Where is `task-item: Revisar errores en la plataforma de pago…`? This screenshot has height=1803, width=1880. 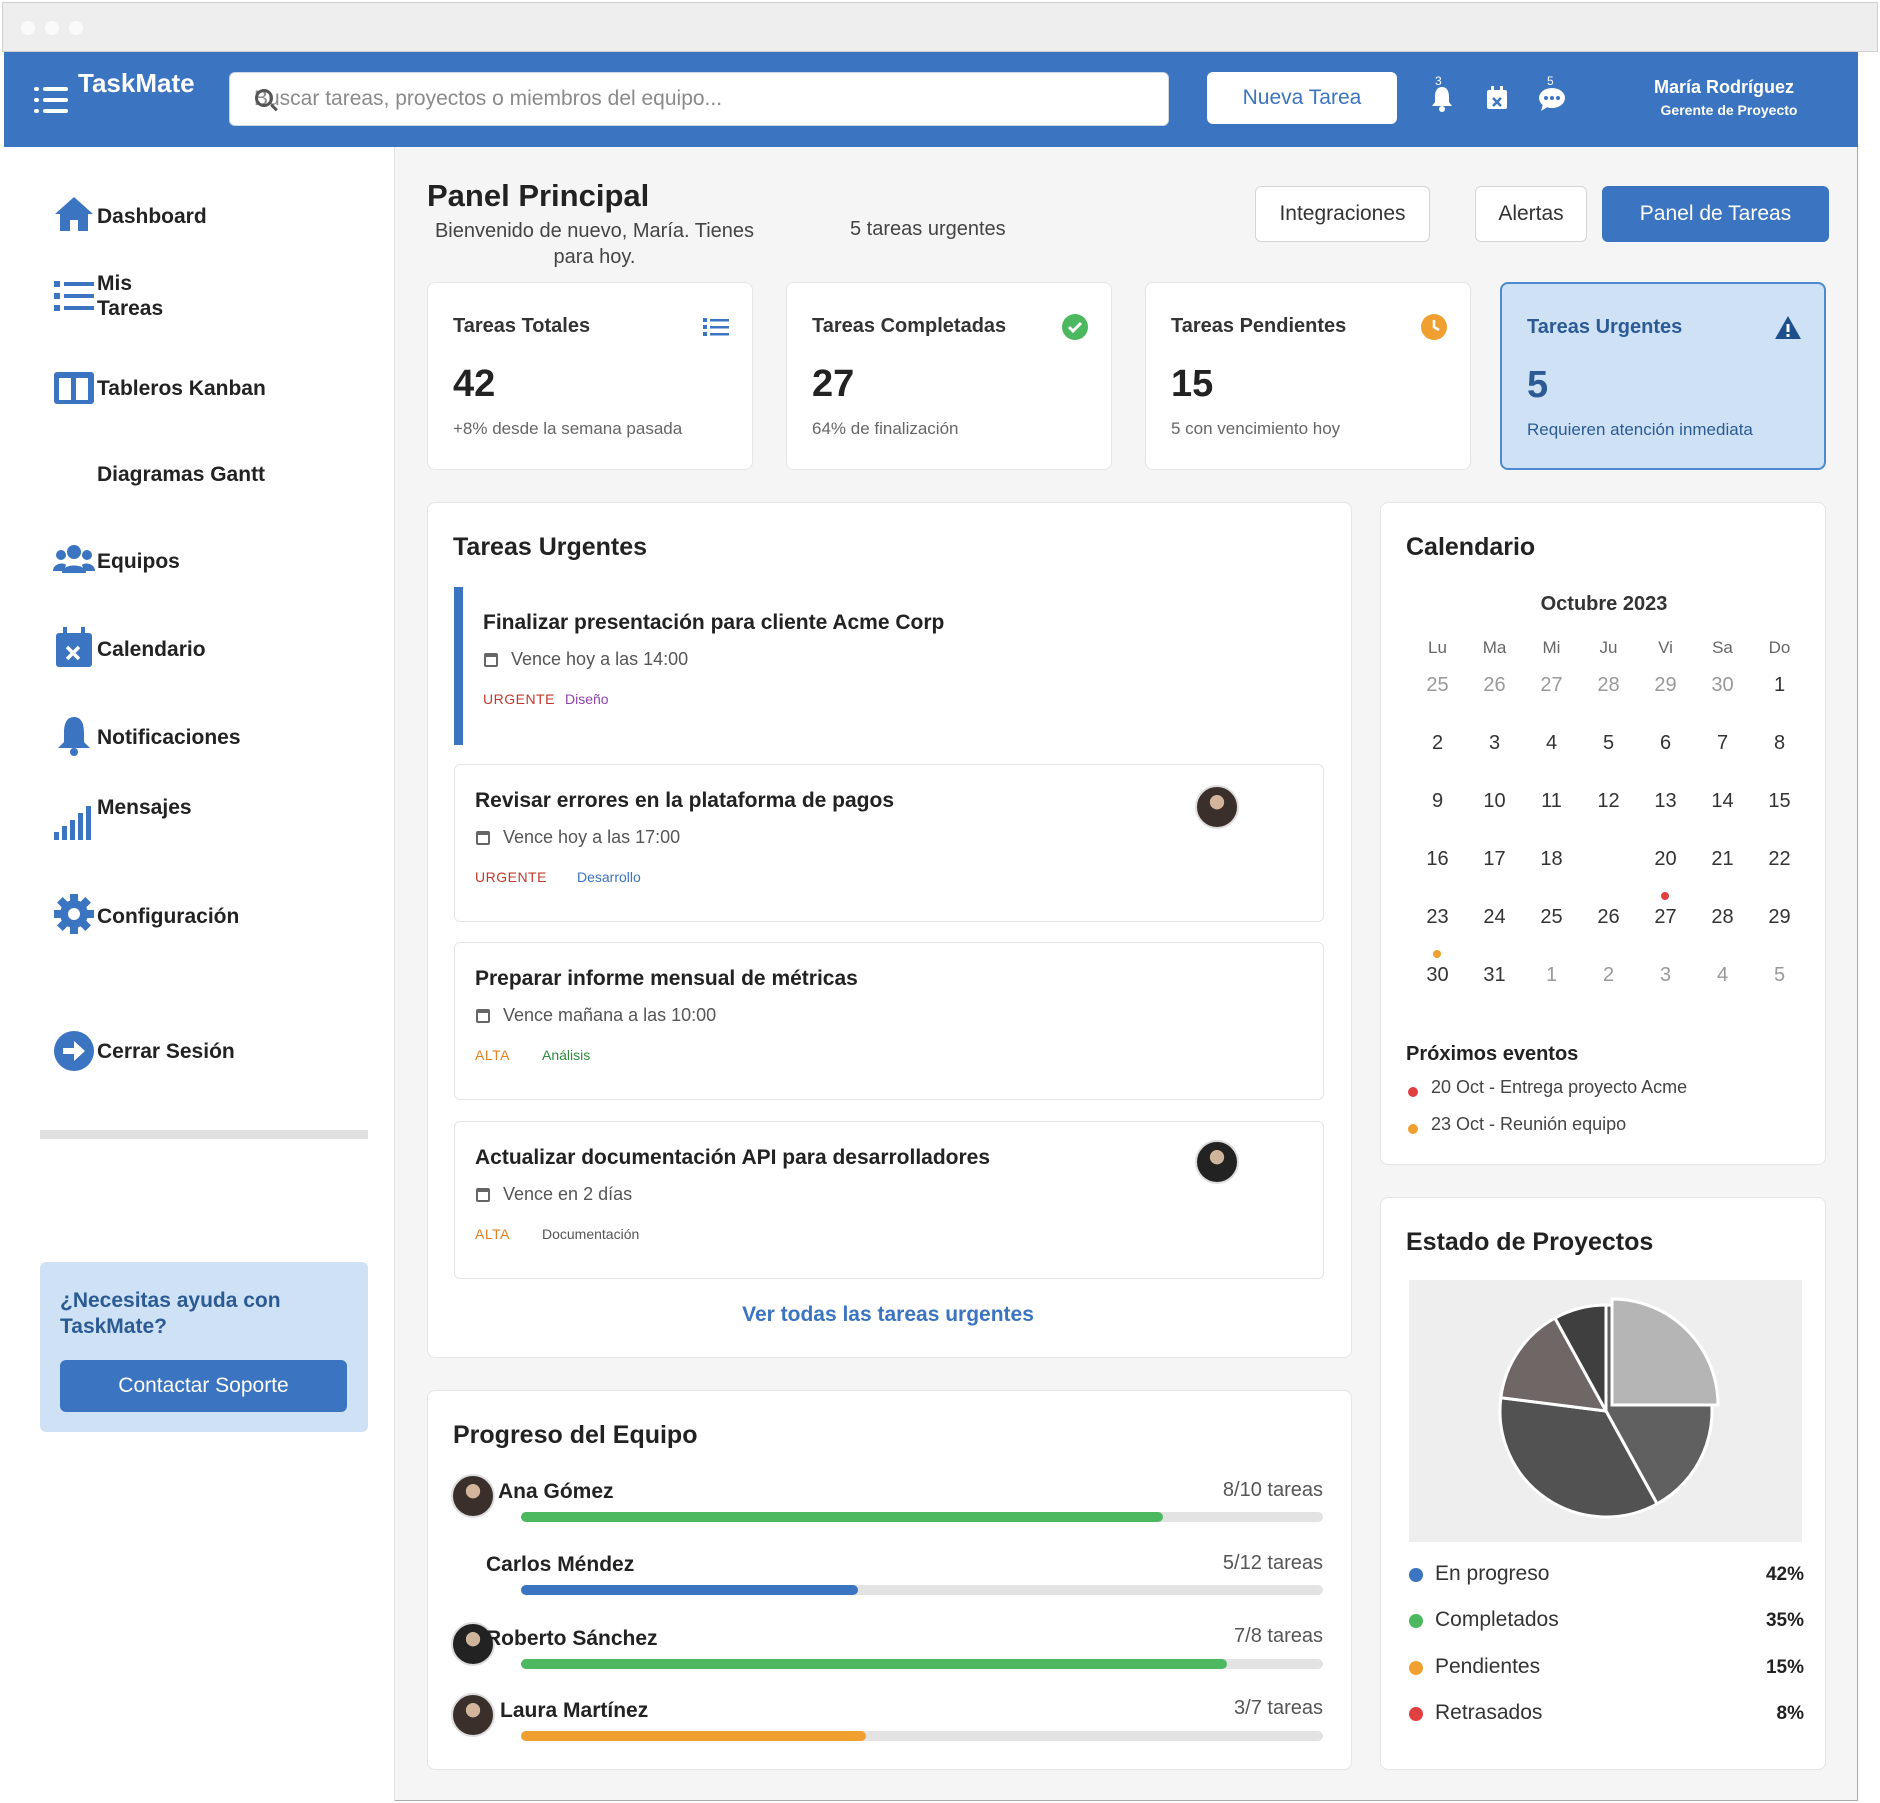 task-item: Revisar errores en la plataforma de pago… is located at coordinates (889, 843).